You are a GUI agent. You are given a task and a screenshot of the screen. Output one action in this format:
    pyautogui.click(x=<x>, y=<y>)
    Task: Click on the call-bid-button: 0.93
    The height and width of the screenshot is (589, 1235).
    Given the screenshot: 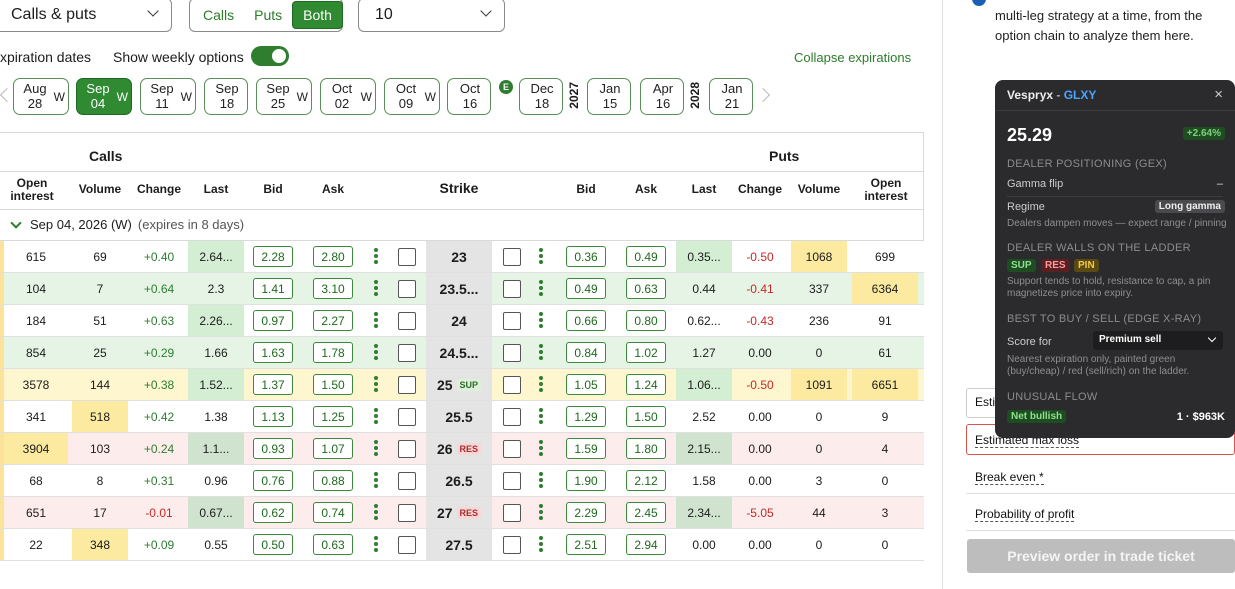 What is the action you would take?
    pyautogui.click(x=273, y=448)
    